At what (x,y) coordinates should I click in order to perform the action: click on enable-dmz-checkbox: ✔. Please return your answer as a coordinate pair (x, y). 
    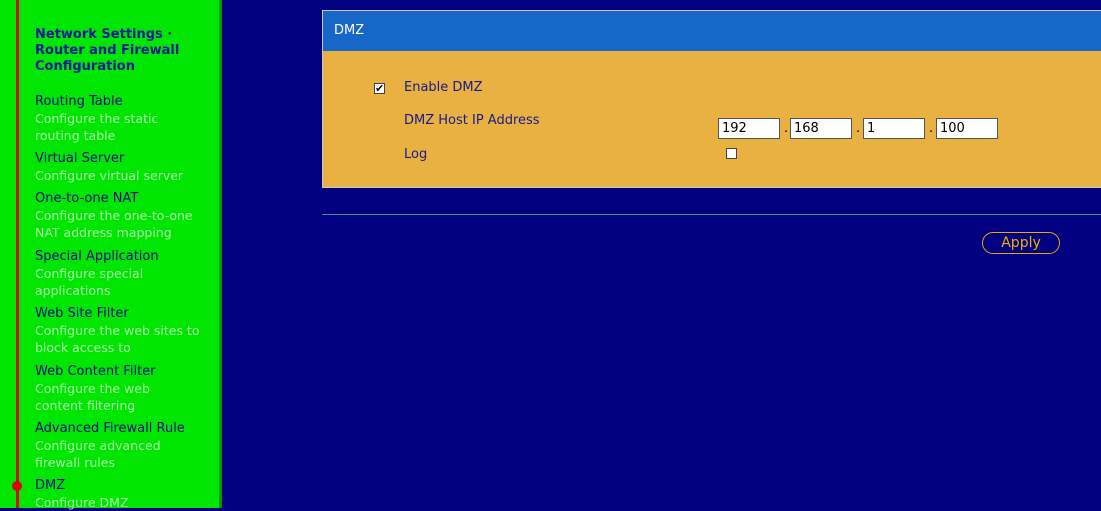
    Looking at the image, I should click on (379, 88).